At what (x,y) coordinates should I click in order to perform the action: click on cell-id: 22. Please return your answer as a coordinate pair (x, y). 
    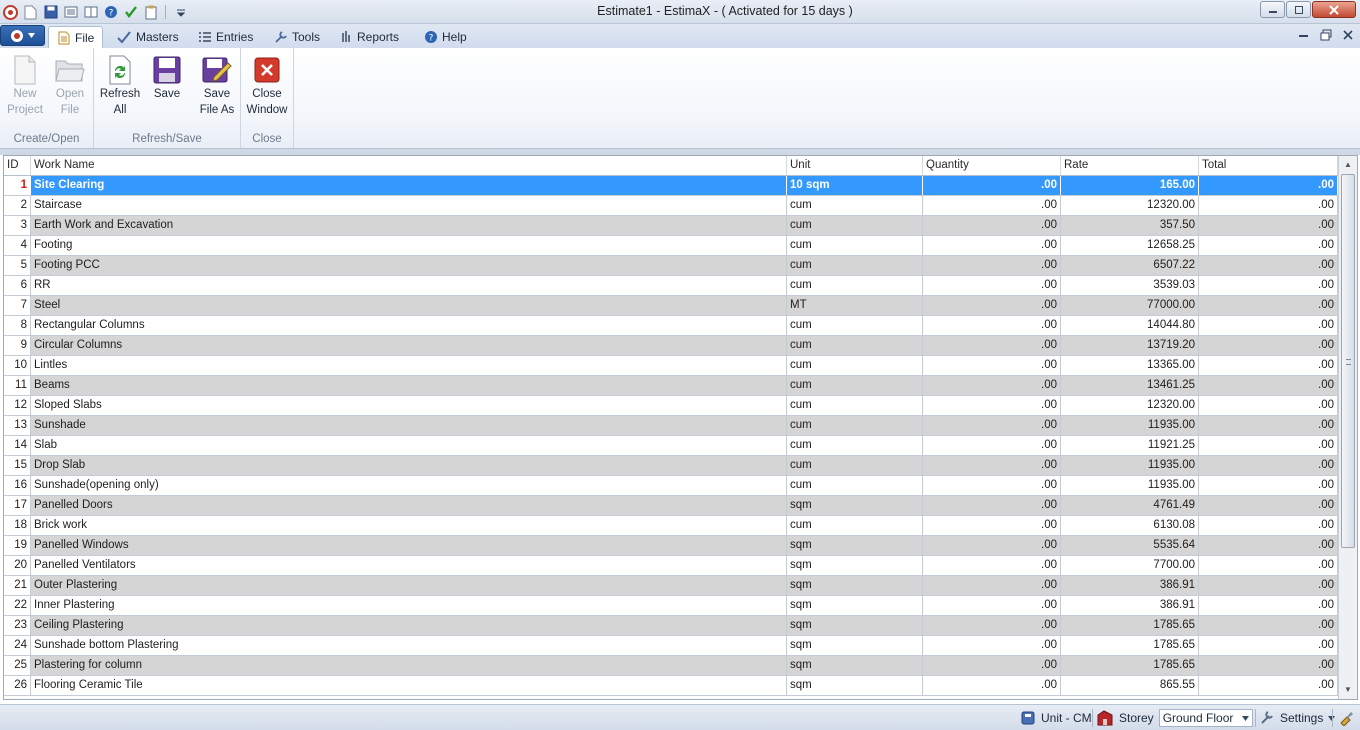
    Looking at the image, I should click on (17, 605).